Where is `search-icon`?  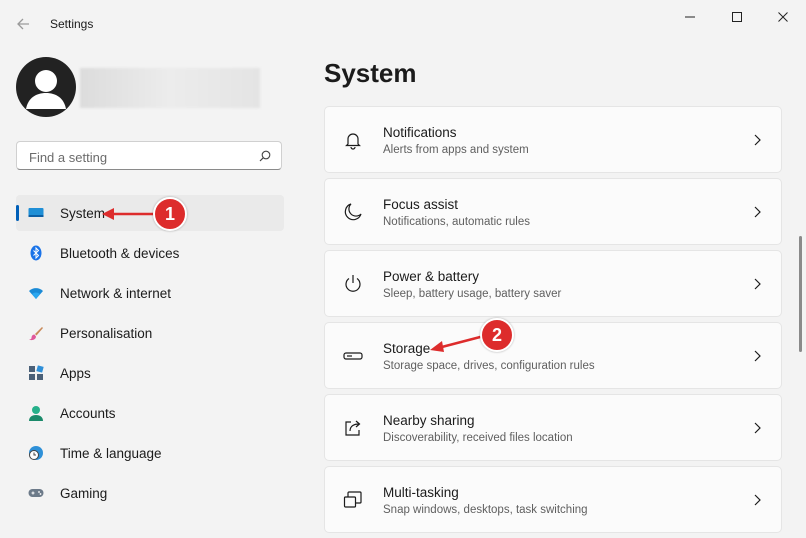
search-icon is located at coordinates (265, 156).